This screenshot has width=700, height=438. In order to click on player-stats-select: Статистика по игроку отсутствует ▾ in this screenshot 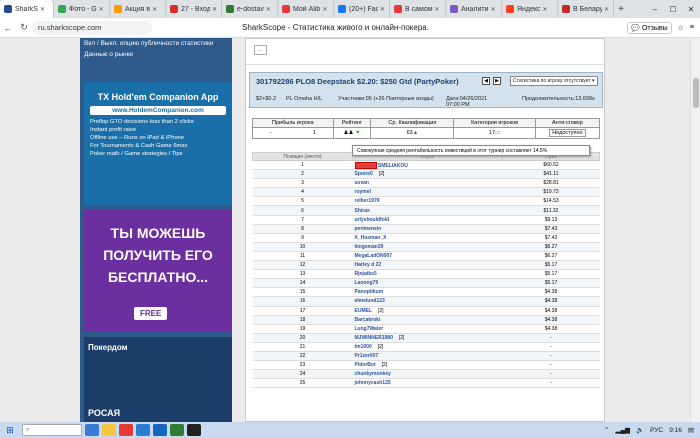, I will do `click(554, 81)`.